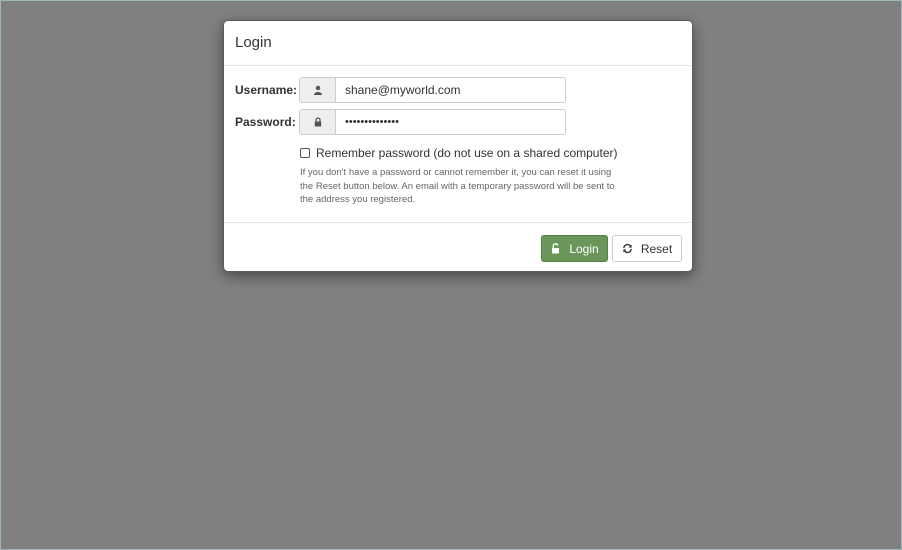 The height and width of the screenshot is (550, 902). I want to click on remember-checkbox, so click(305, 153).